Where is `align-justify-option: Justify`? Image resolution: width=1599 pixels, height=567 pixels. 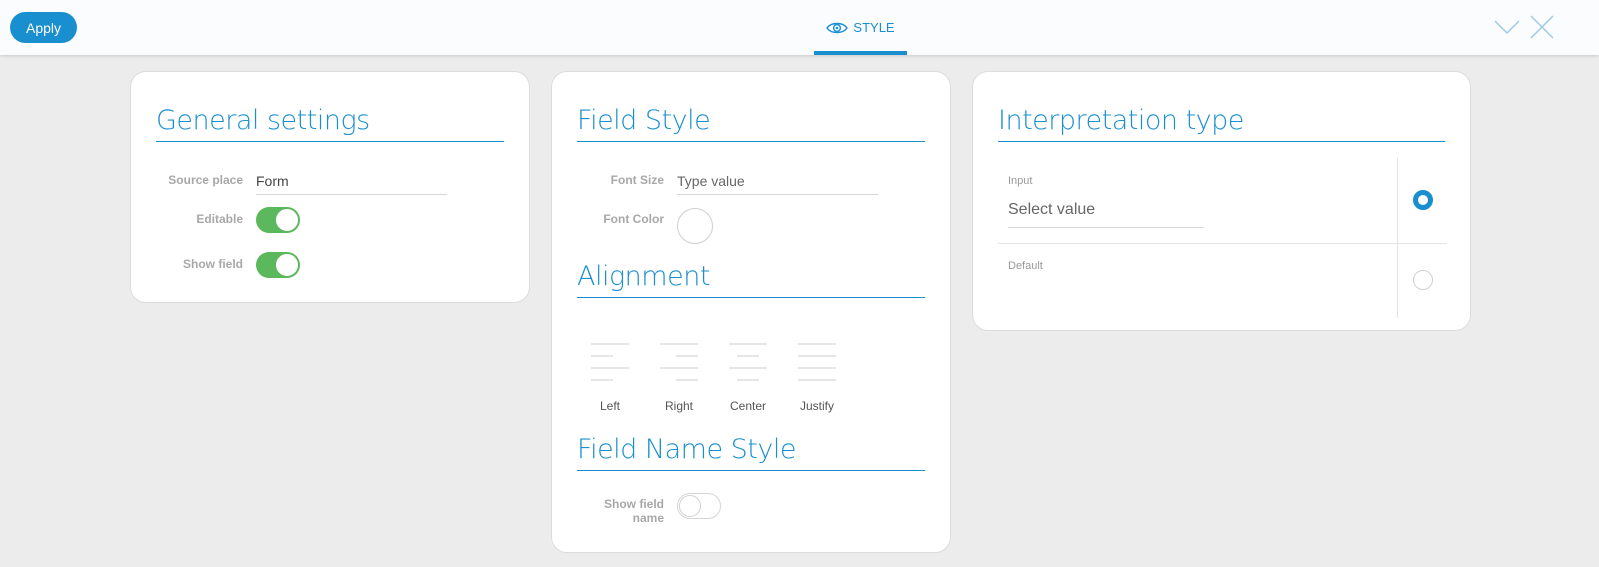 align-justify-option: Justify is located at coordinates (817, 378).